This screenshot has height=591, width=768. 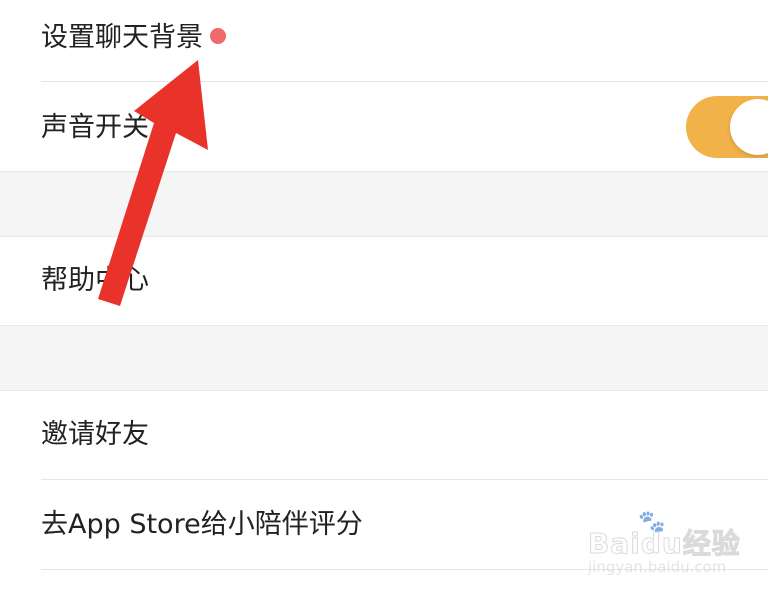 I want to click on settings-item-label: 邀请好友, so click(x=95, y=434).